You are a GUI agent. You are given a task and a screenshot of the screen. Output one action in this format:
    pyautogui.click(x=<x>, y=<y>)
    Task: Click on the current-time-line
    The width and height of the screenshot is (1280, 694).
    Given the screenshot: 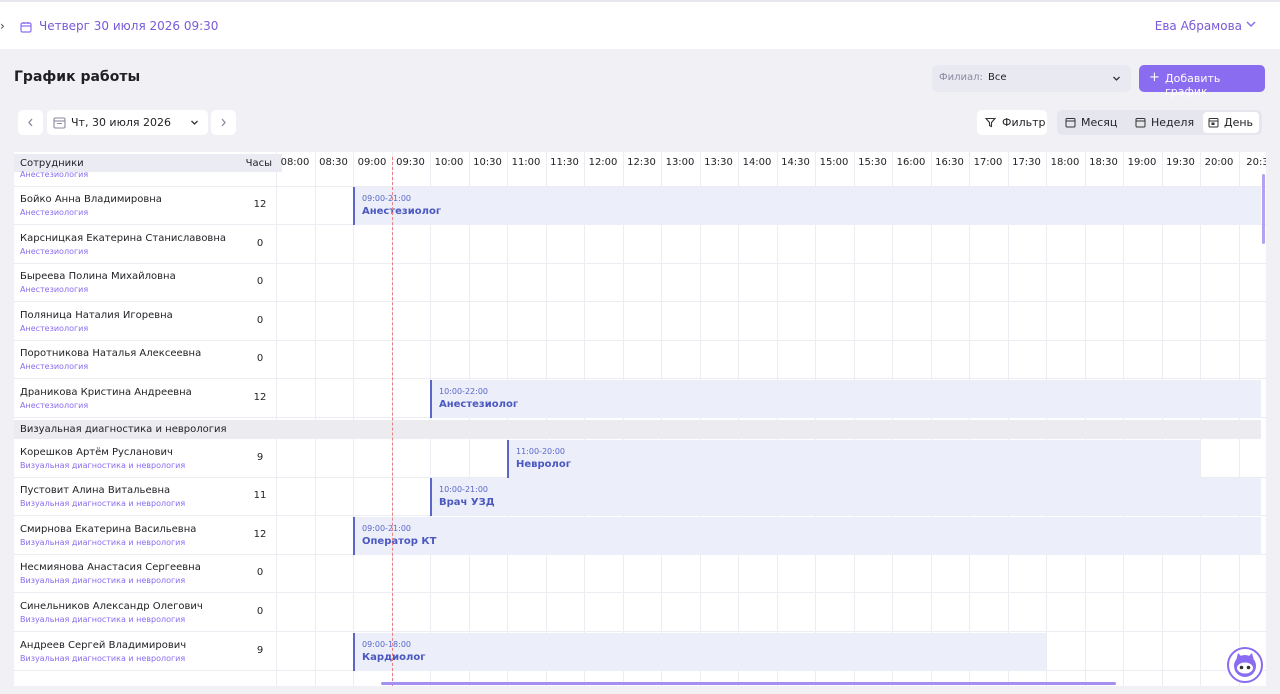 What is the action you would take?
    pyautogui.click(x=392, y=421)
    